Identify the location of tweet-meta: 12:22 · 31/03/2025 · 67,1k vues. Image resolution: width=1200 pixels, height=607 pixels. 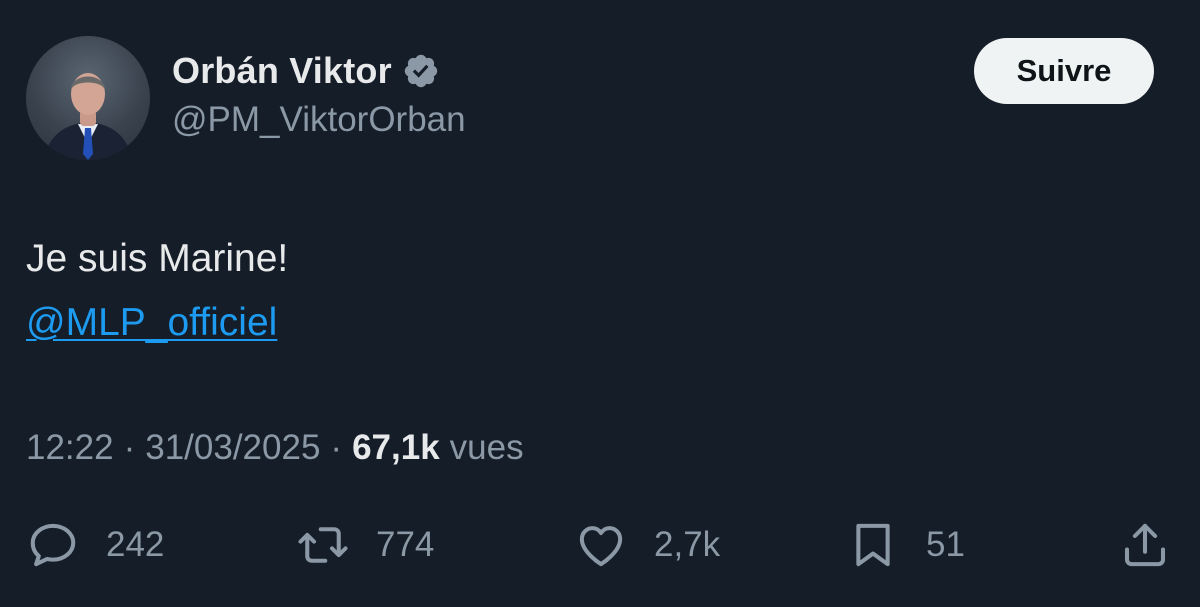
(275, 448).